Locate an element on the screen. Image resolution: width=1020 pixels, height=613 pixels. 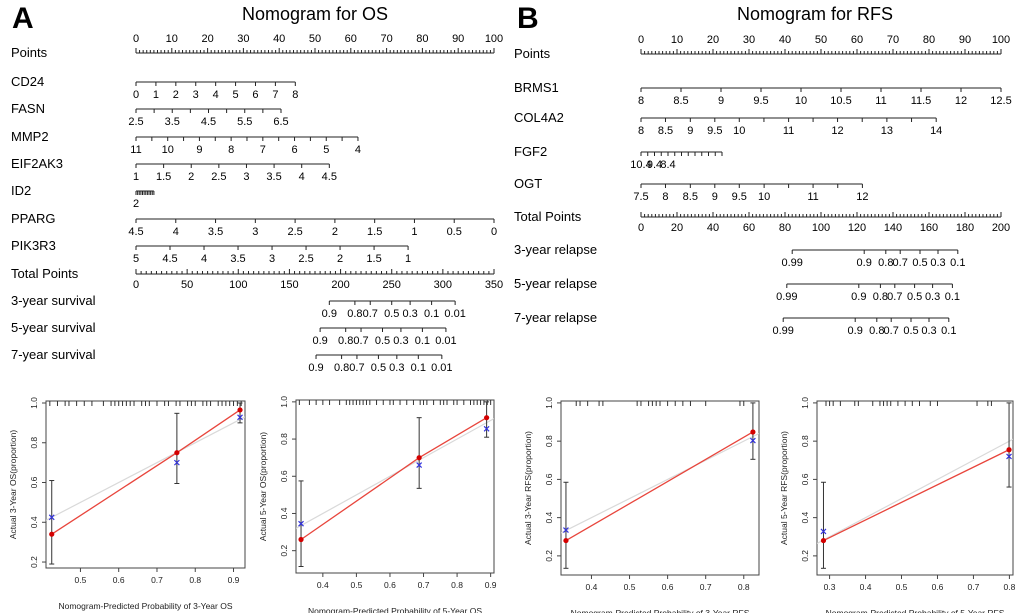
x-tick-label: 0.4 is located at coordinates (592, 587).